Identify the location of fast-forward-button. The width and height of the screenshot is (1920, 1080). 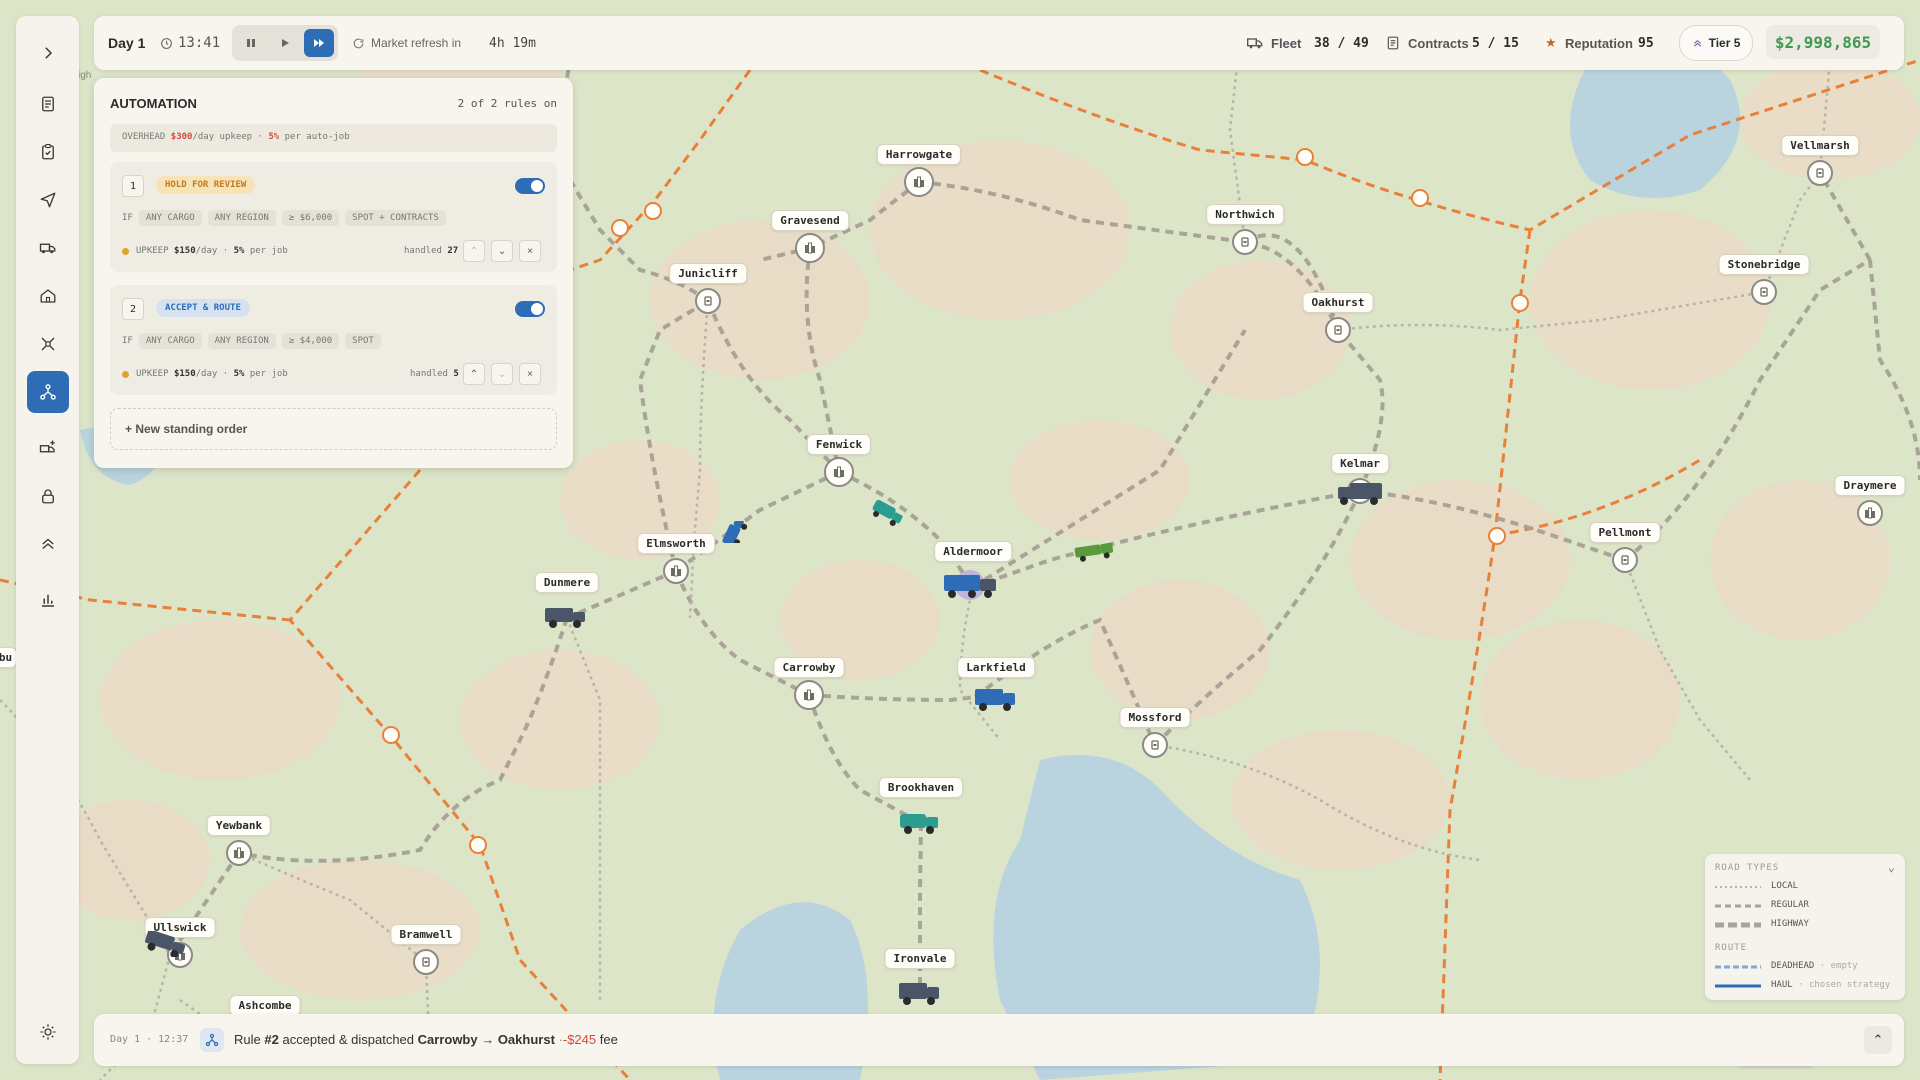
(319, 43).